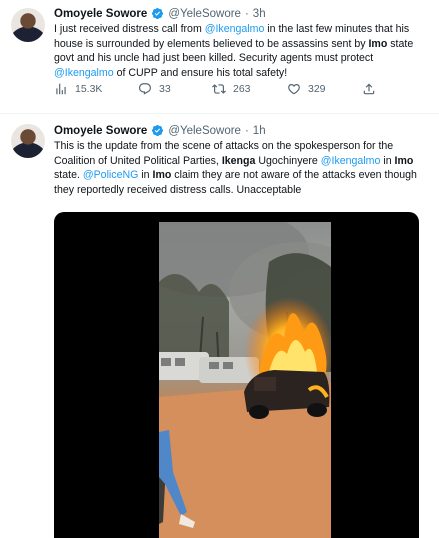 The width and height of the screenshot is (439, 538). I want to click on share-icon, so click(369, 89).